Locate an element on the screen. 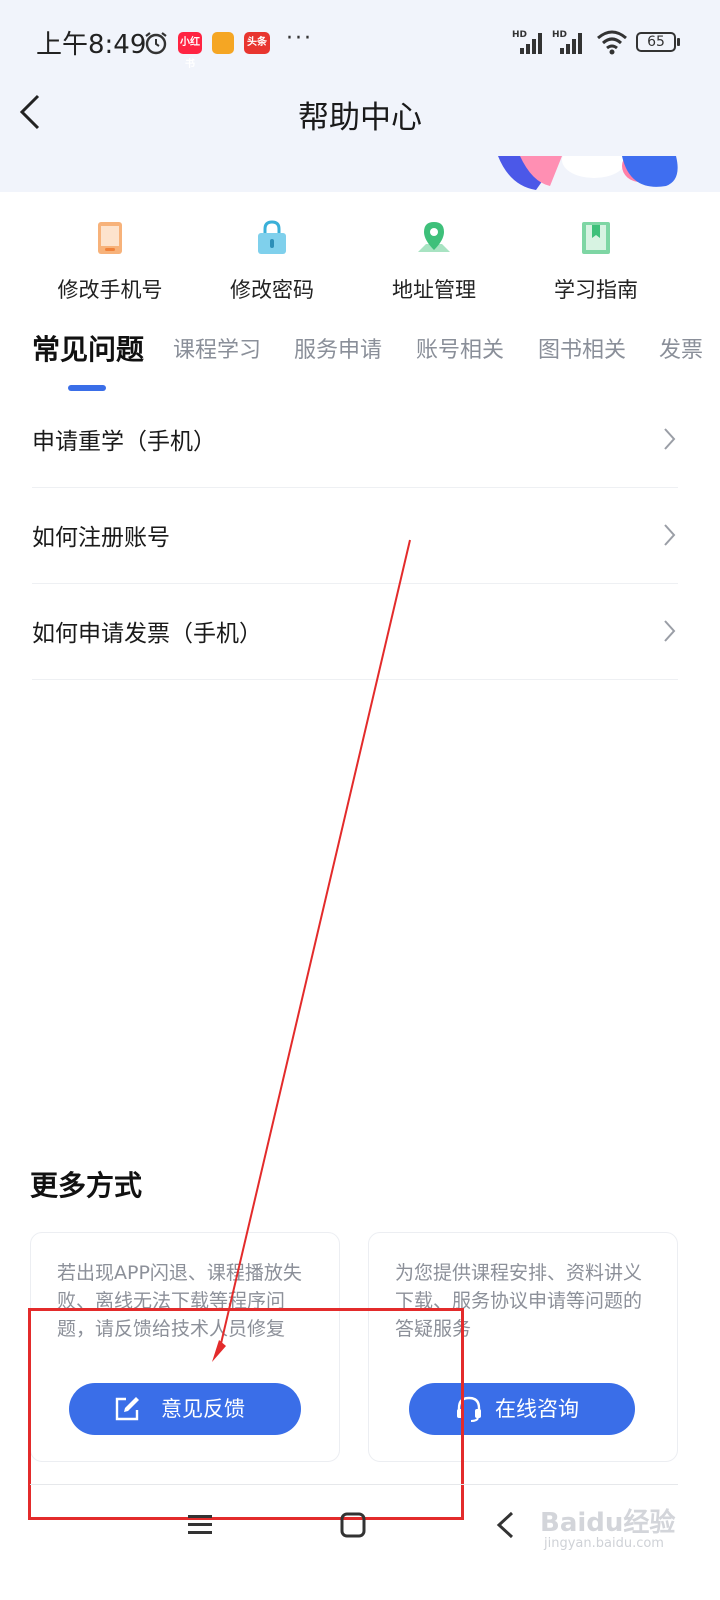 This screenshot has width=720, height=1600. faq-item: 如何申请发票（手机） is located at coordinates (355, 632).